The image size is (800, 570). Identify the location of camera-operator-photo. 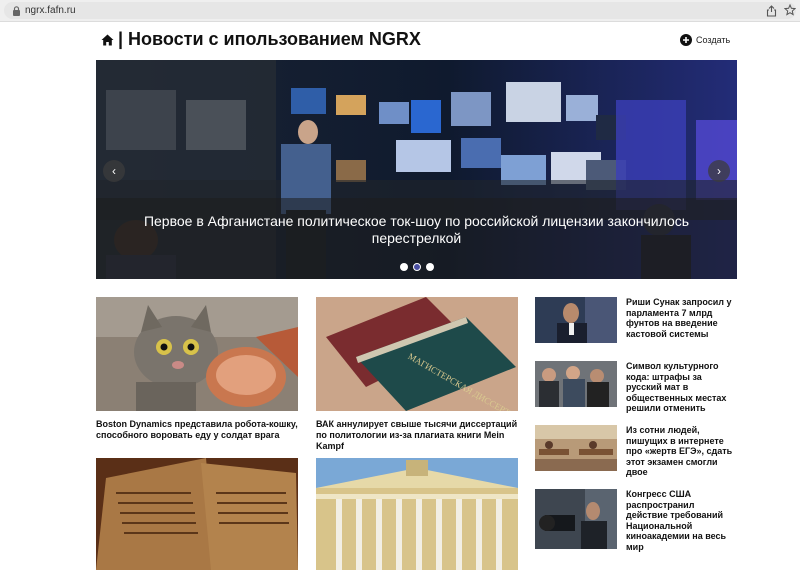
(576, 519).